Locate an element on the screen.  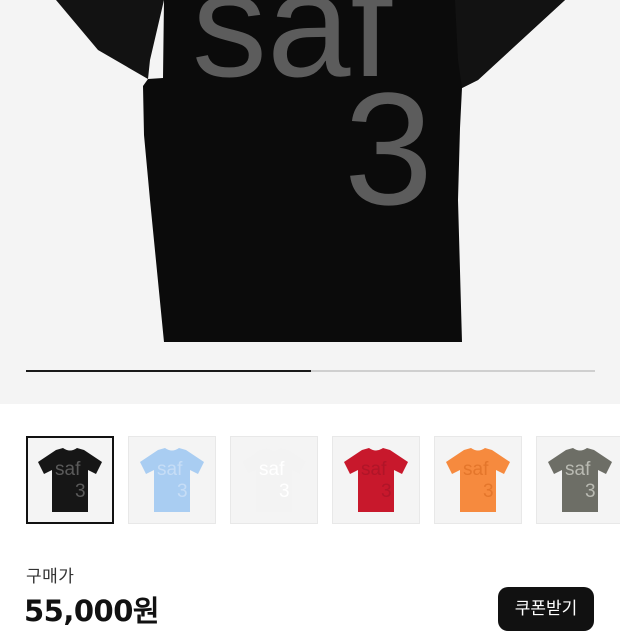
price-label: 구매가 is located at coordinates (50, 577).